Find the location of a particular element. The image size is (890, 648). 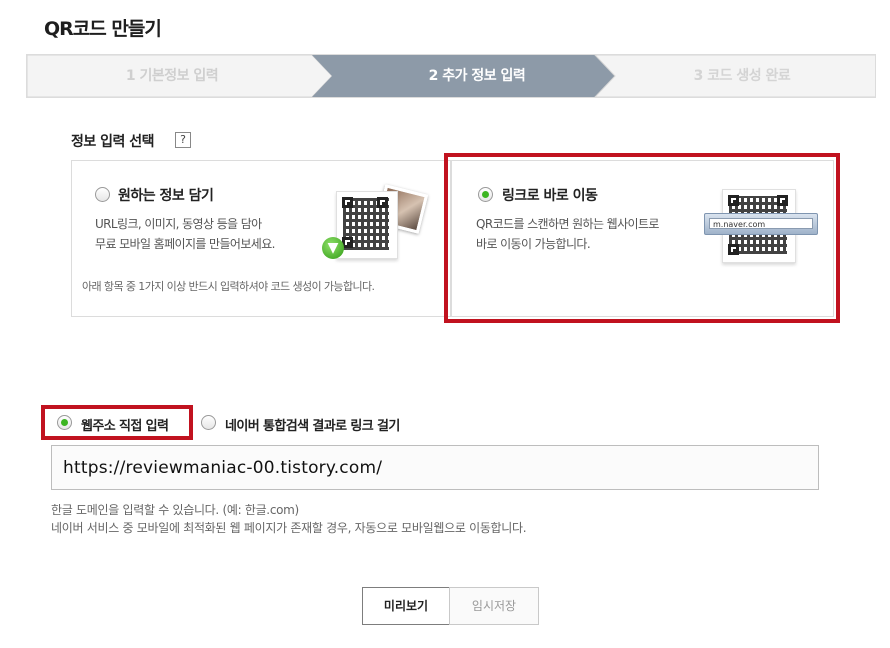

browser-url-bar: m.naver.com is located at coordinates (761, 224).